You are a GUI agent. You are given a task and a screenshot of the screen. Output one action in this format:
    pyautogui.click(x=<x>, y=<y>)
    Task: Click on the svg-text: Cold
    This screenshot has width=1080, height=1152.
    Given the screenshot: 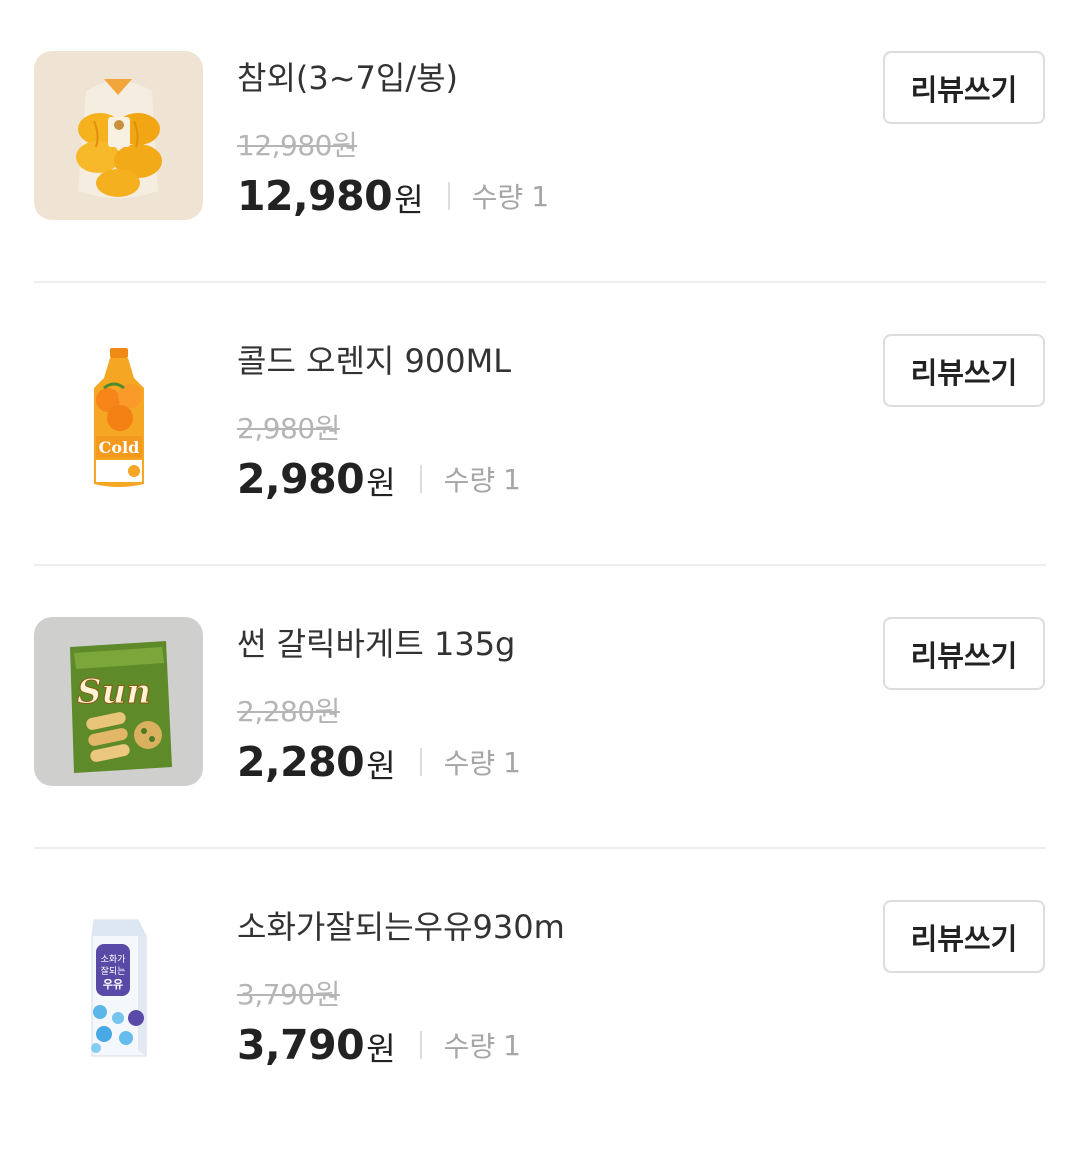 What is the action you would take?
    pyautogui.click(x=119, y=447)
    